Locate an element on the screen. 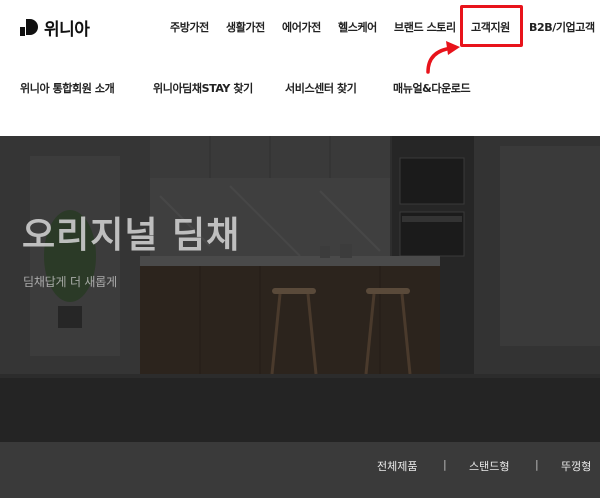 The height and width of the screenshot is (498, 600). gnb-item-living: 생활가전 is located at coordinates (245, 27).